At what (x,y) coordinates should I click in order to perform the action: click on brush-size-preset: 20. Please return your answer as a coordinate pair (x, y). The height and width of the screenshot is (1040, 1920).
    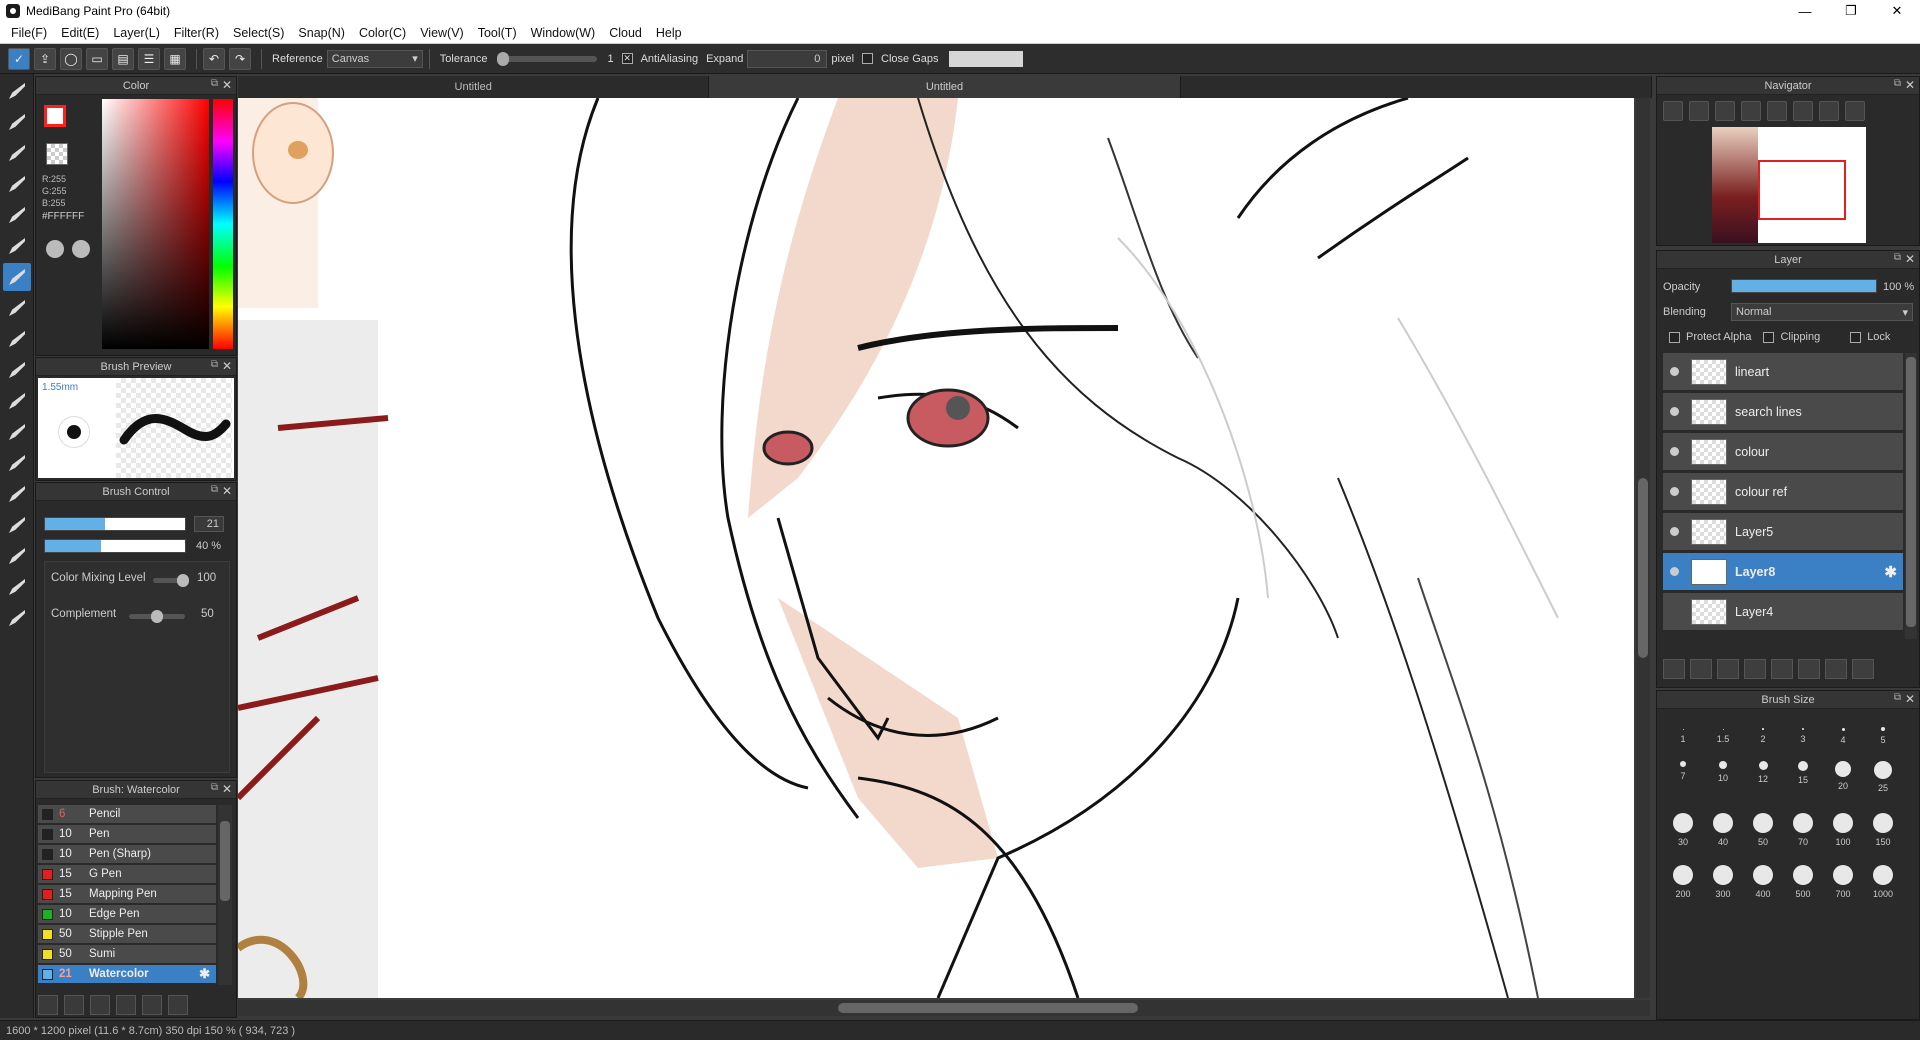
    Looking at the image, I should click on (1843, 776).